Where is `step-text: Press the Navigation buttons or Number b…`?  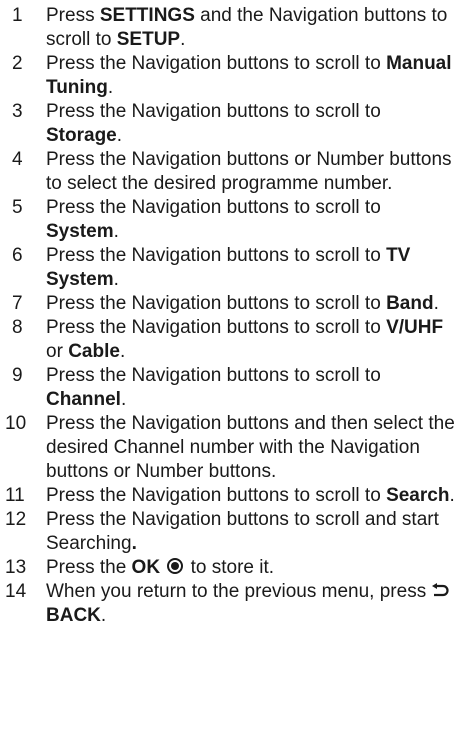
step-text: Press the Navigation buttons or Number b… is located at coordinates (254, 172).